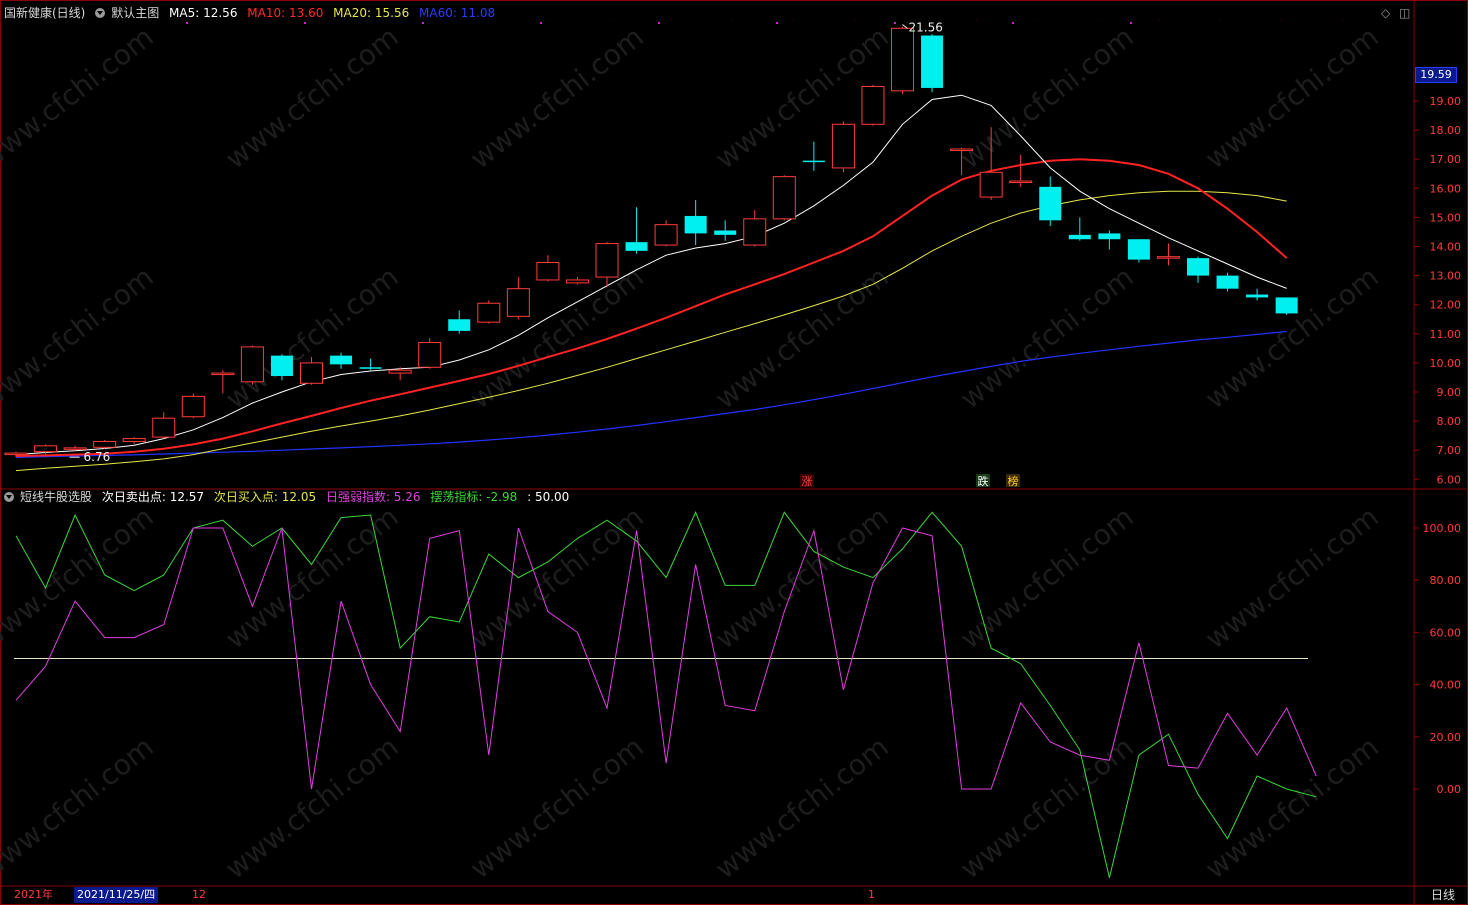 This screenshot has height=905, width=1468. I want to click on timeline-cursor-date: 2021/11/25/四, so click(116, 895).